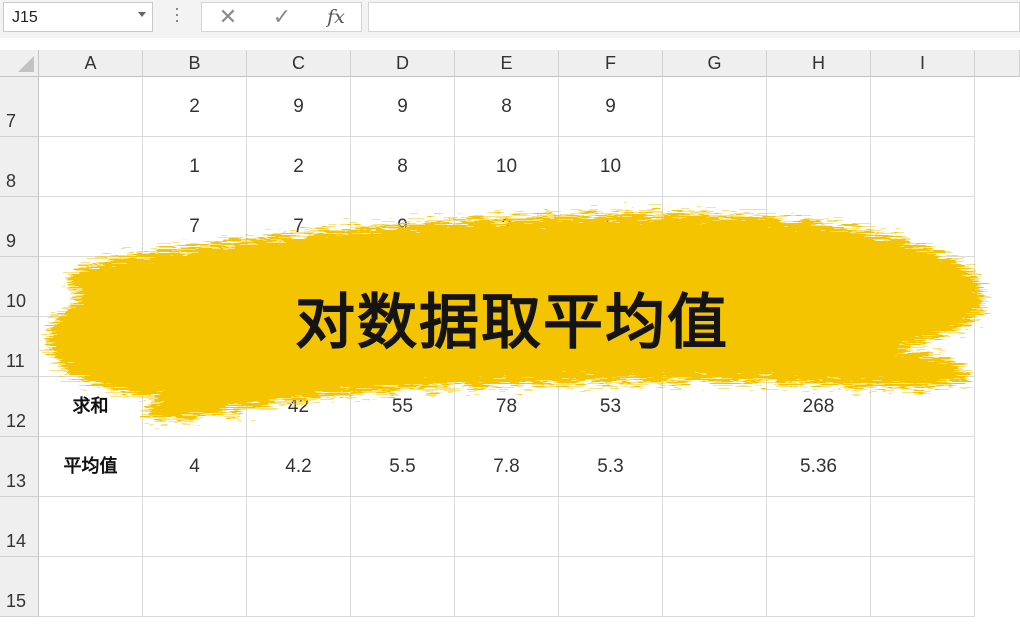  What do you see at coordinates (507, 527) in the screenshot?
I see `cell-e14` at bounding box center [507, 527].